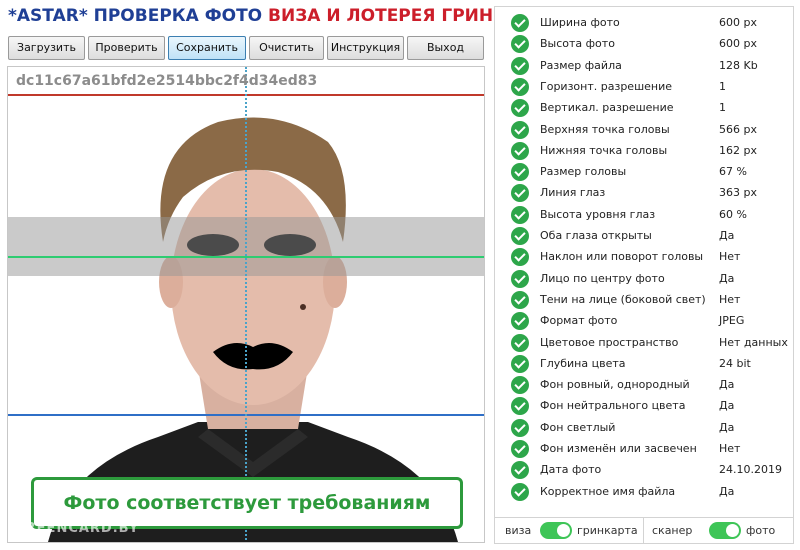 This screenshot has width=800, height=550. Describe the element at coordinates (644, 193) in the screenshot. I see `check-row: Линия глаз 363 px` at that location.